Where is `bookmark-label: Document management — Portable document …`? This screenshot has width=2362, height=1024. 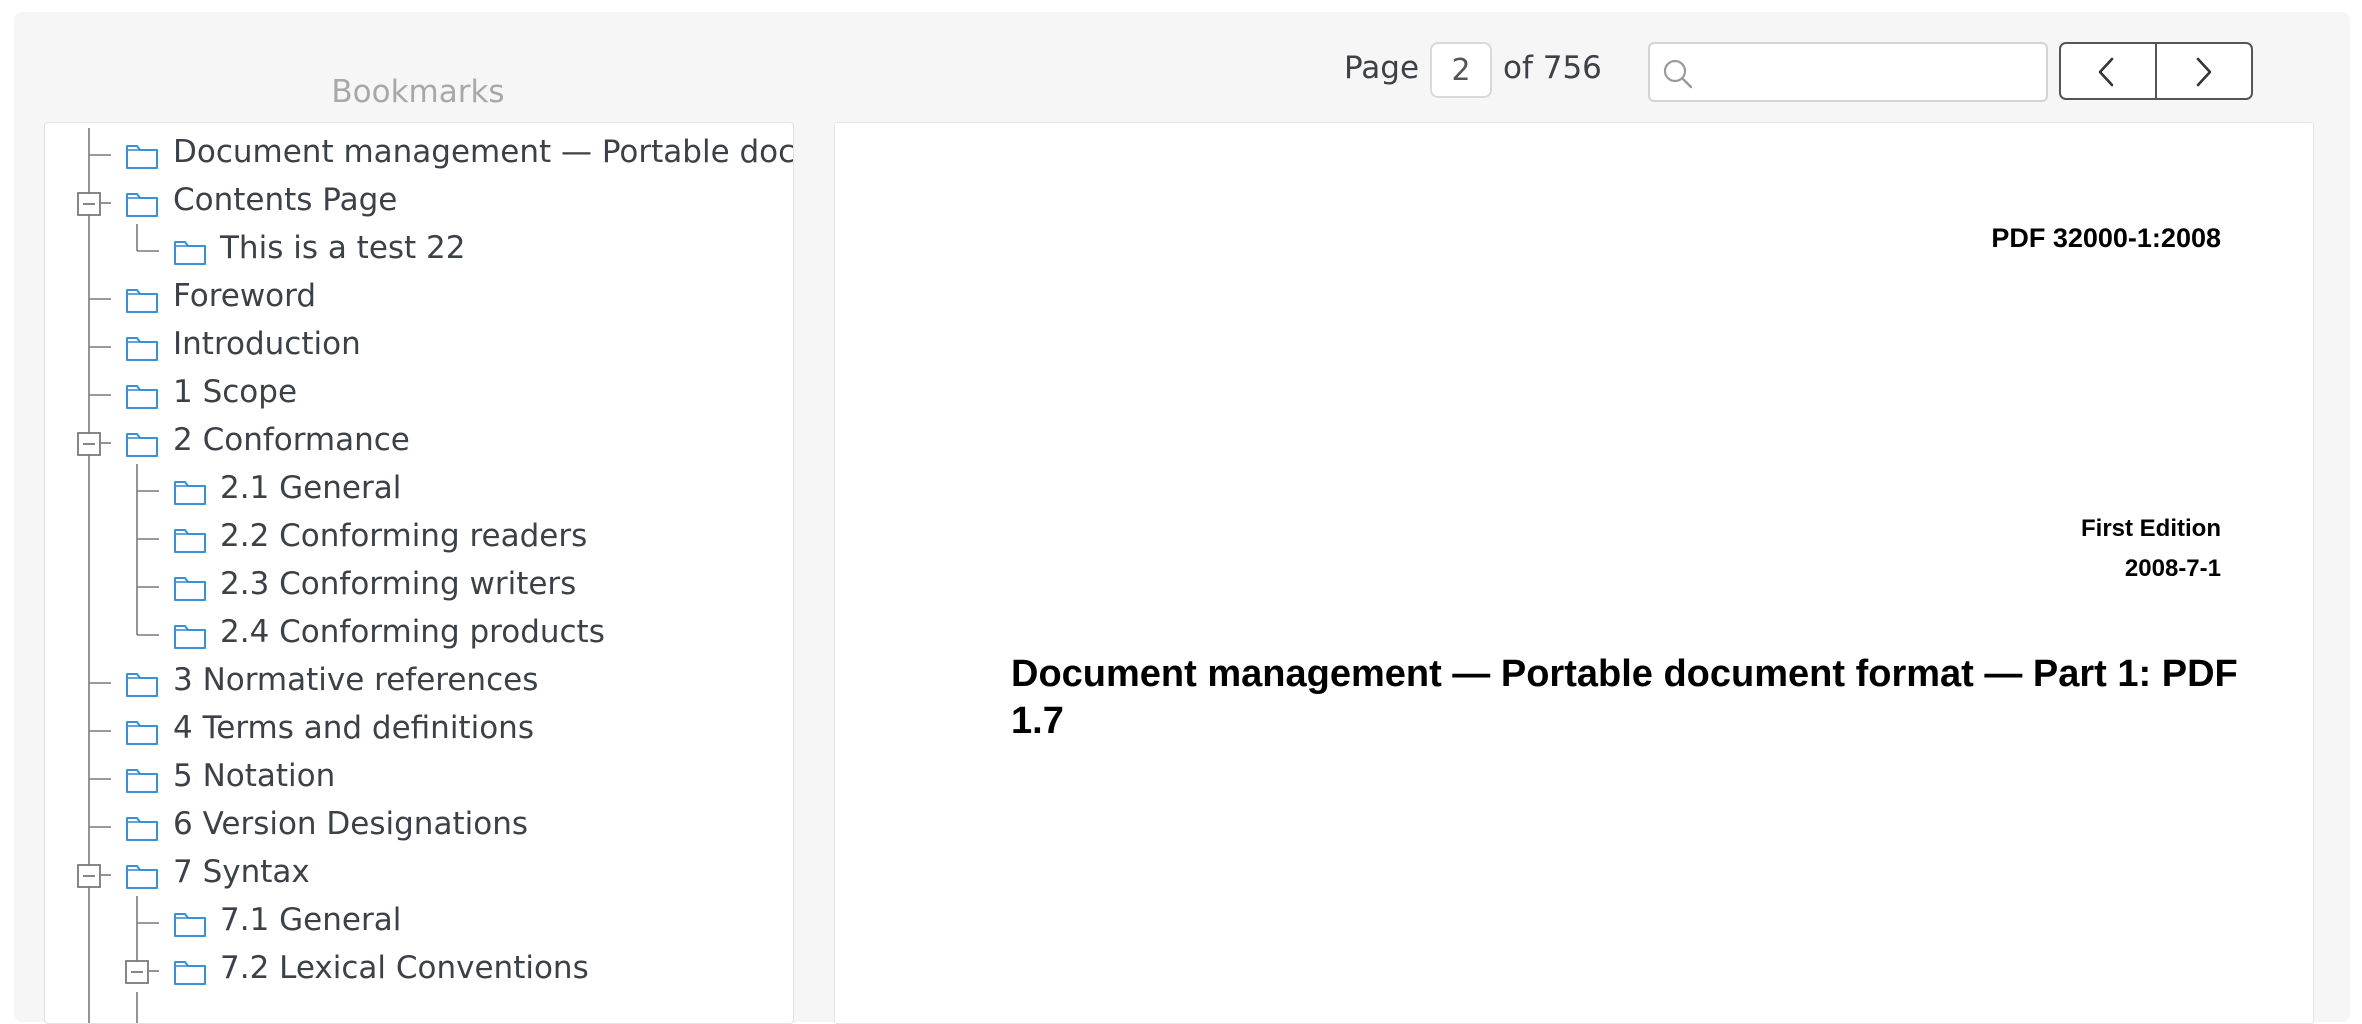 bookmark-label: Document management — Portable document … is located at coordinates (483, 152).